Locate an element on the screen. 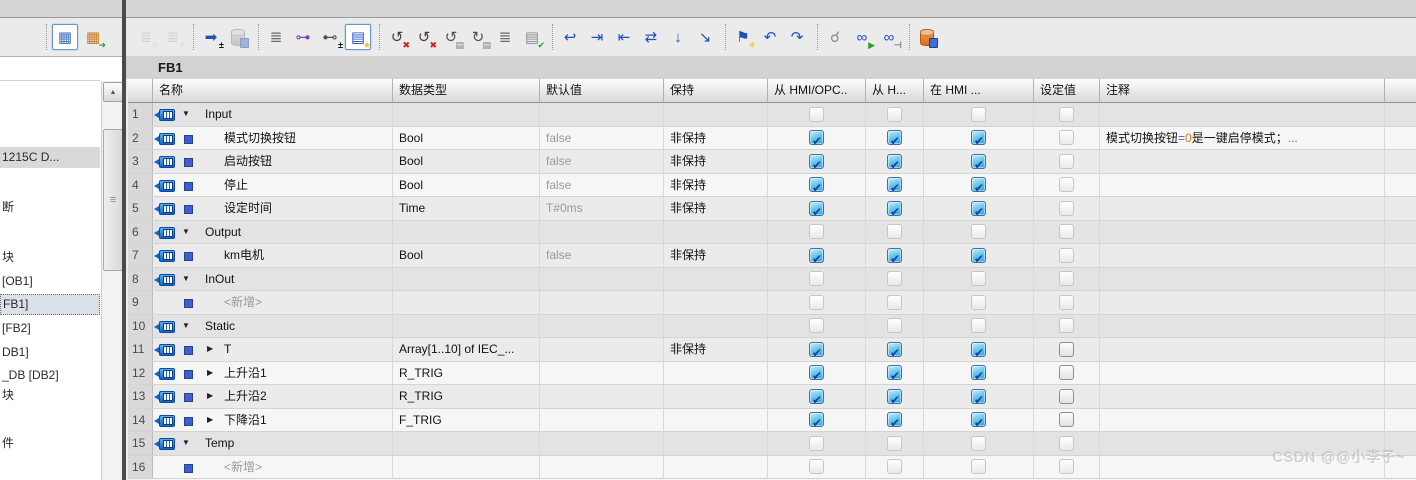 This screenshot has height=480, width=1416. detail-view-button: ▦ is located at coordinates (65, 37).